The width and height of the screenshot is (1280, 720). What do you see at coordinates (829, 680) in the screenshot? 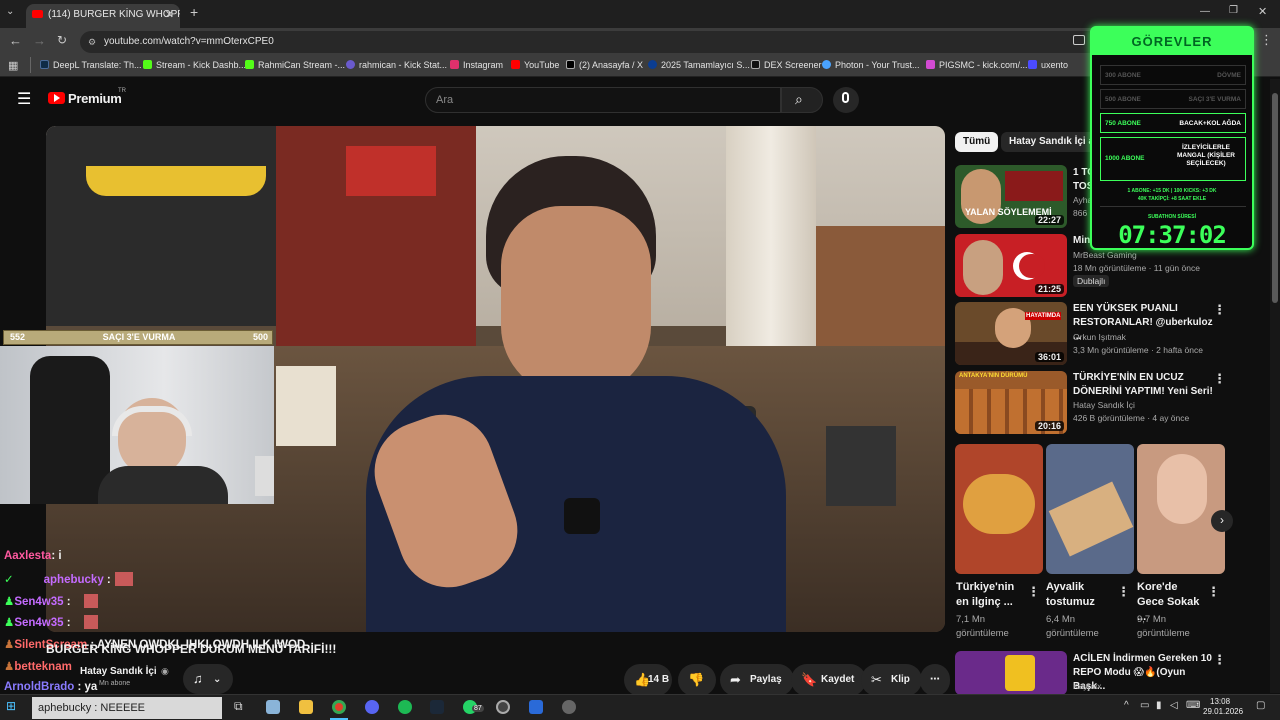
I see `save-button: 🔖 Kaydet` at bounding box center [829, 680].